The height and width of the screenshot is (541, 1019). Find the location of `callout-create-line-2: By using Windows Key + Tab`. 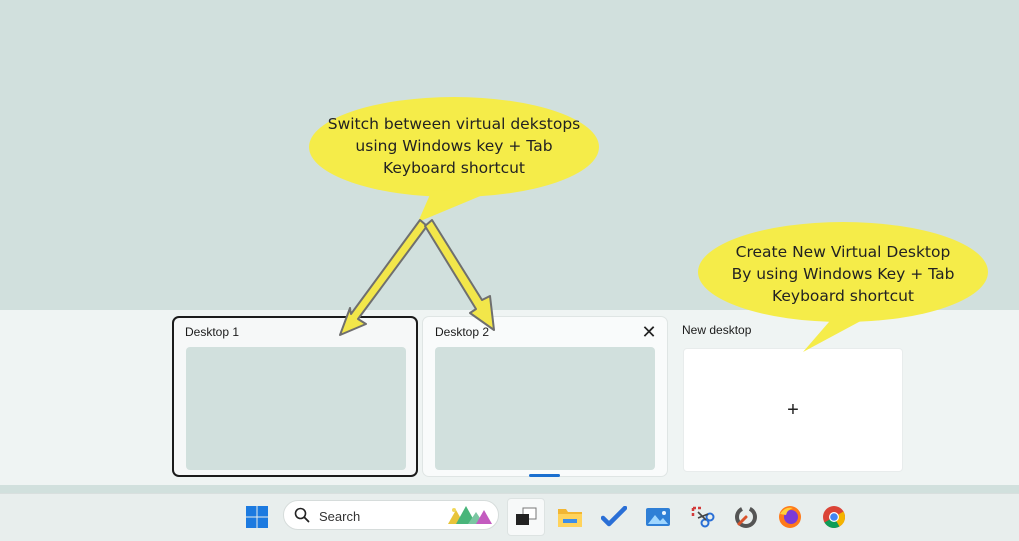

callout-create-line-2: By using Windows Key + Tab is located at coordinates (843, 274).